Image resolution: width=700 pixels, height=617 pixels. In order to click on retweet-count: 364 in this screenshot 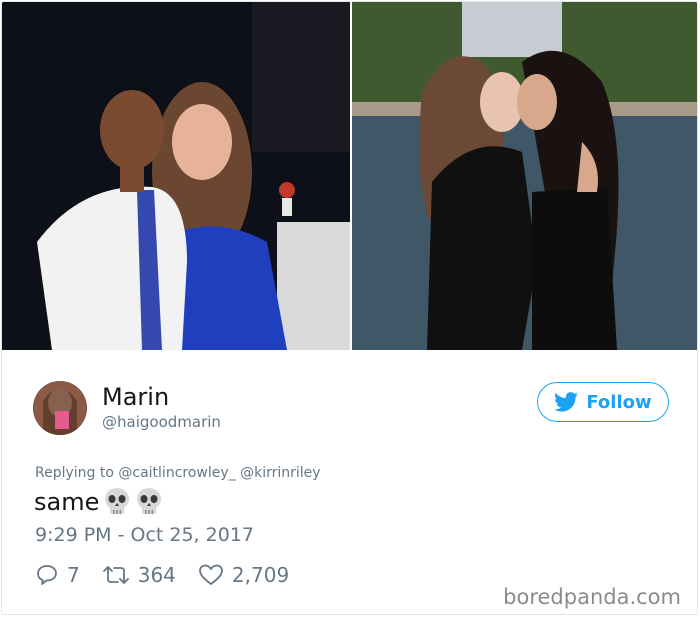, I will do `click(156, 575)`.